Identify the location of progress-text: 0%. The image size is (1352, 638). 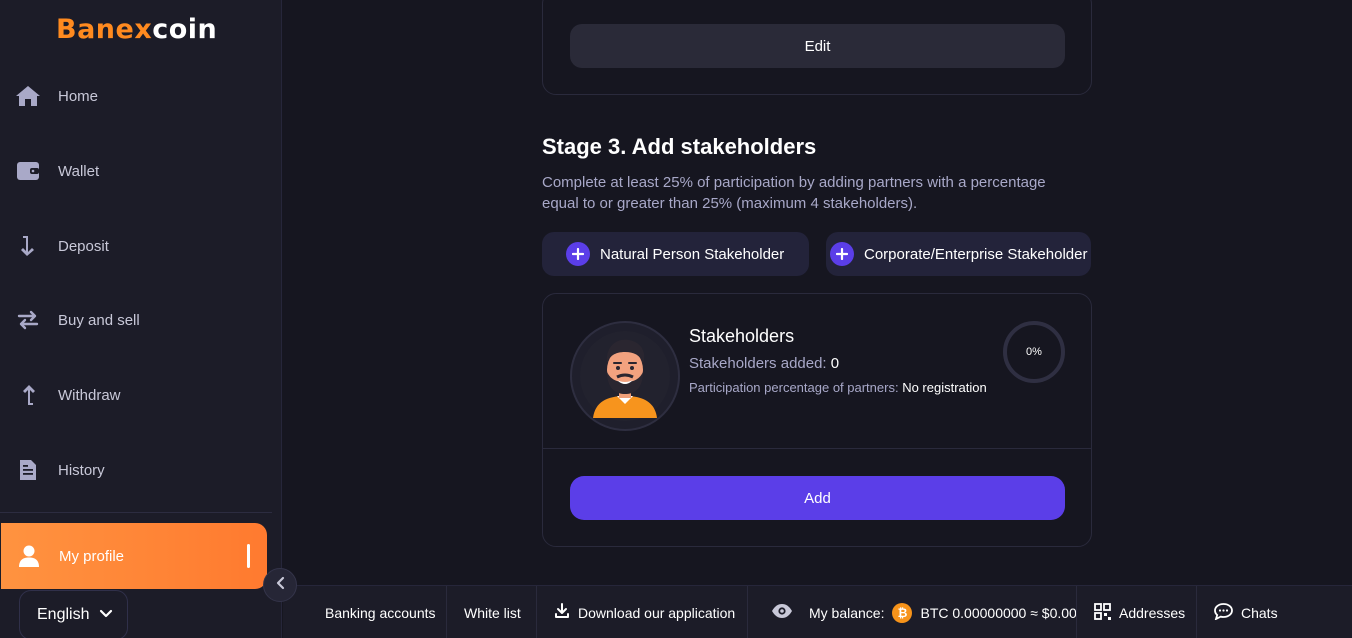
(1034, 352).